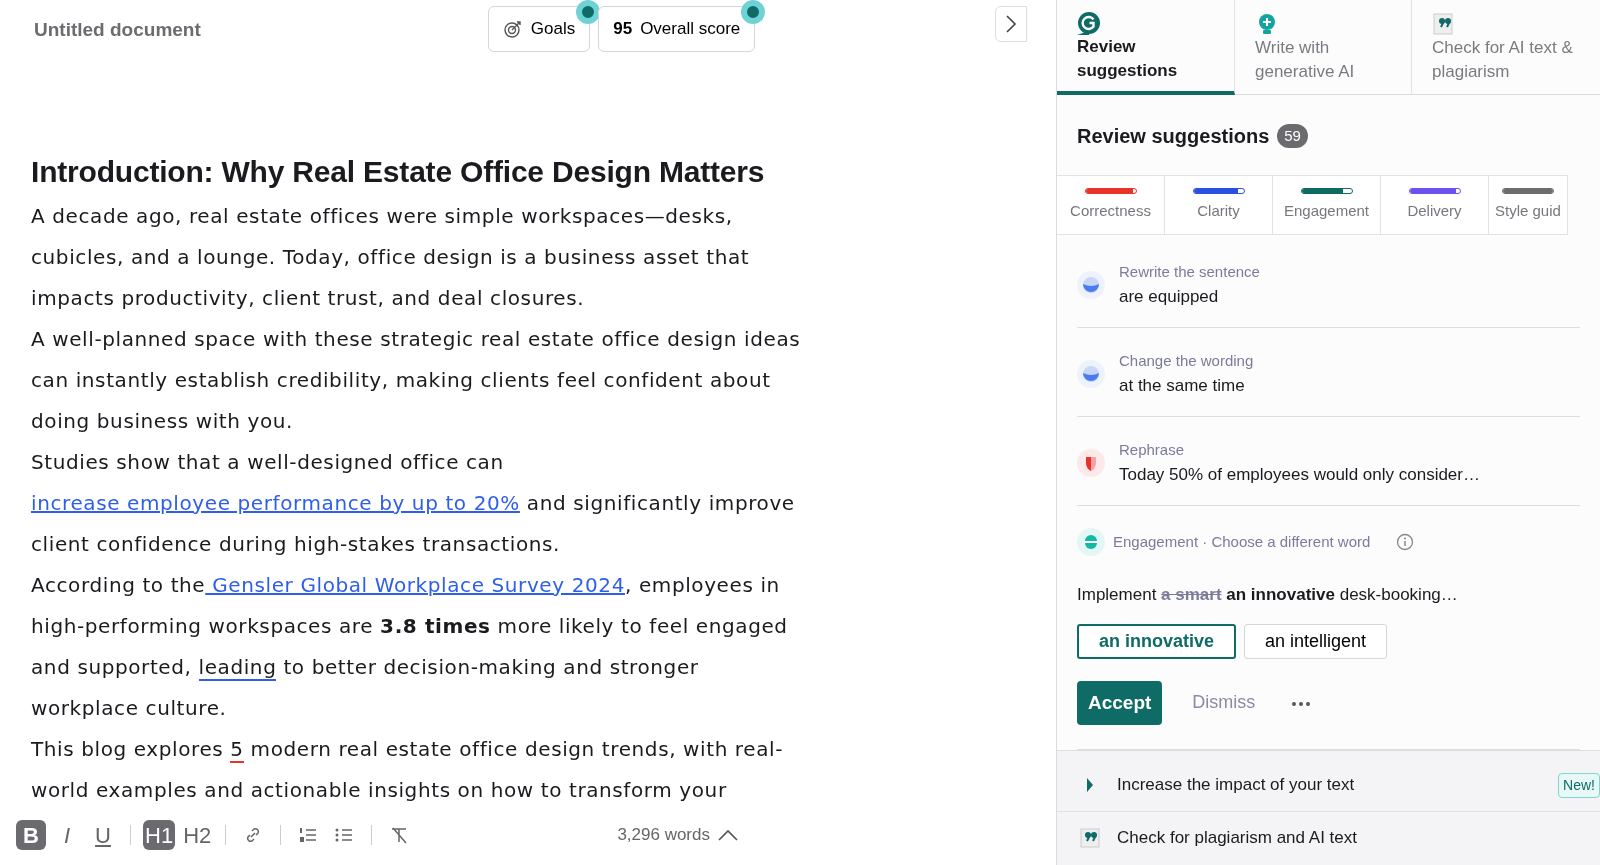 Image resolution: width=1600 pixels, height=865 pixels. Describe the element at coordinates (677, 835) in the screenshot. I see `word-count-button: 3,296 words` at that location.